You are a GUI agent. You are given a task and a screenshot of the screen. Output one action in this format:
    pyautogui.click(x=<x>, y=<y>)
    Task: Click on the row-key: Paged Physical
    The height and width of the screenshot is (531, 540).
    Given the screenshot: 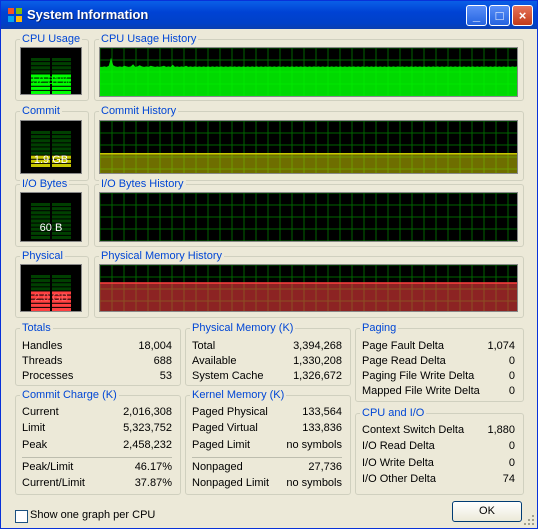 What is the action you would take?
    pyautogui.click(x=230, y=412)
    